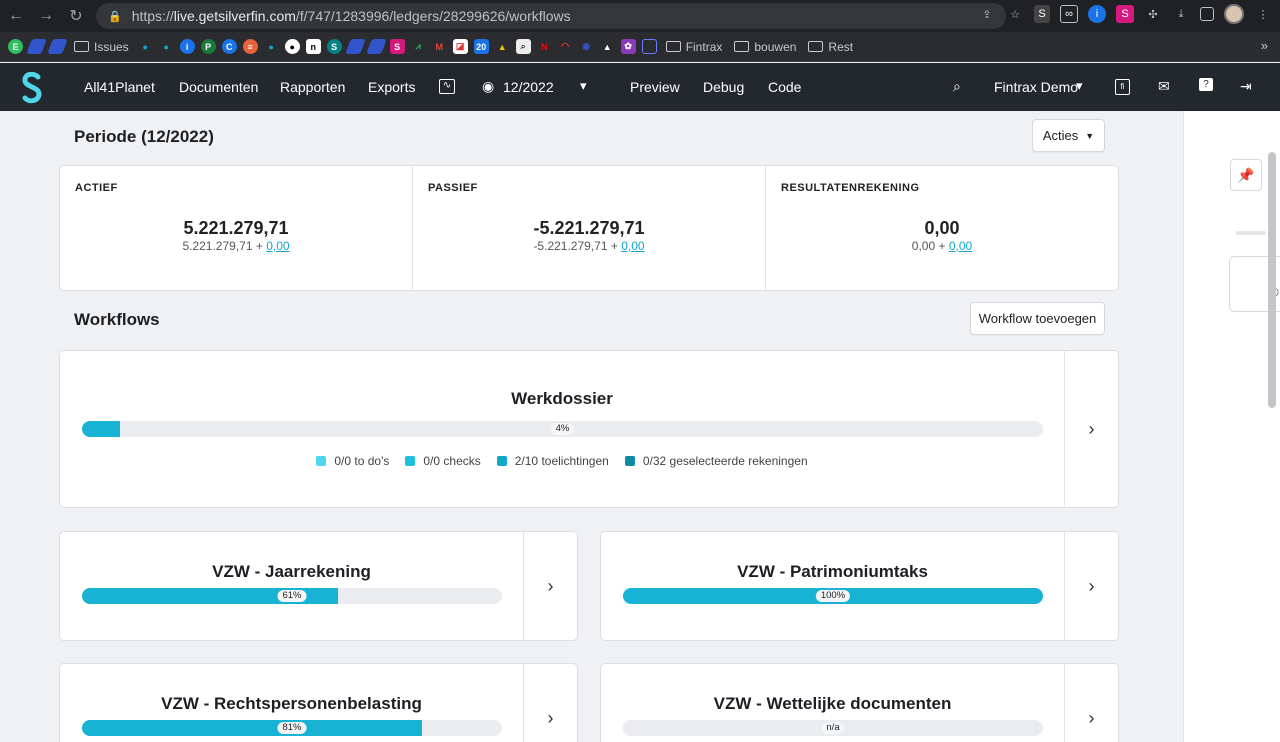 The image size is (1280, 742). Describe the element at coordinates (833, 596) in the screenshot. I see `progress-label: 100%` at that location.